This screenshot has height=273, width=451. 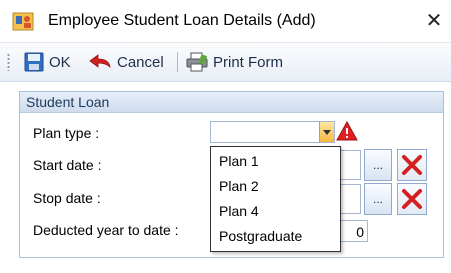 What do you see at coordinates (68, 102) in the screenshot?
I see `group-title: Student Loan` at bounding box center [68, 102].